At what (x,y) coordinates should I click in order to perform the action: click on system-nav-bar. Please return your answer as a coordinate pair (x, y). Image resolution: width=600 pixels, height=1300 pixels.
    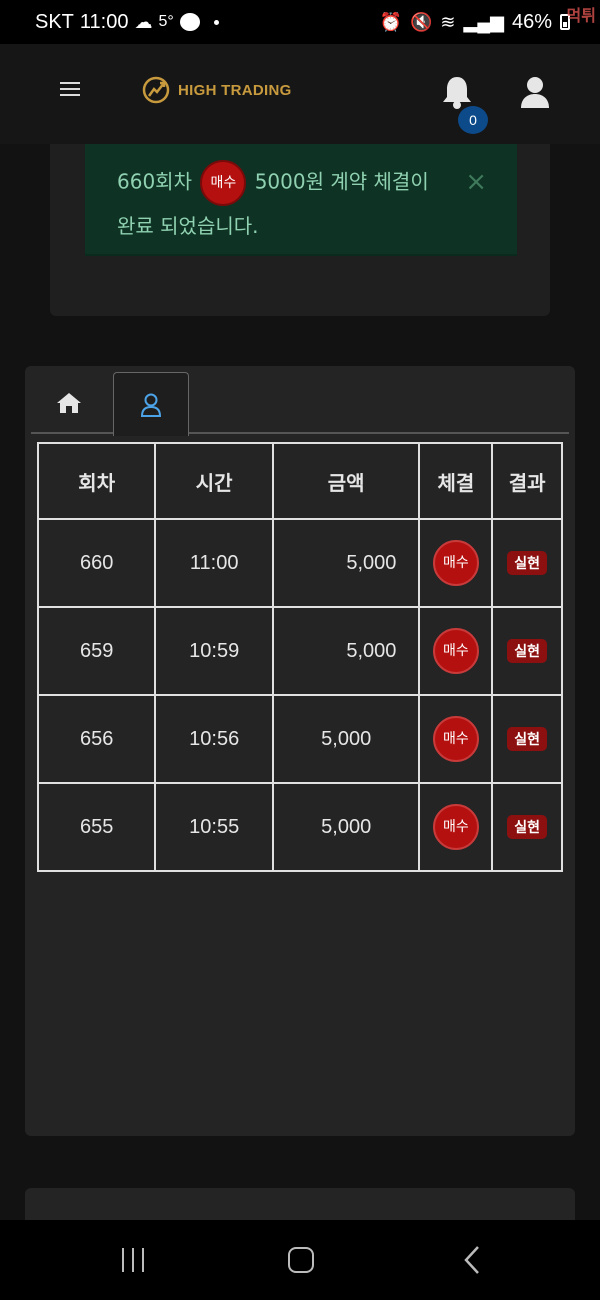
    Looking at the image, I should click on (300, 1260).